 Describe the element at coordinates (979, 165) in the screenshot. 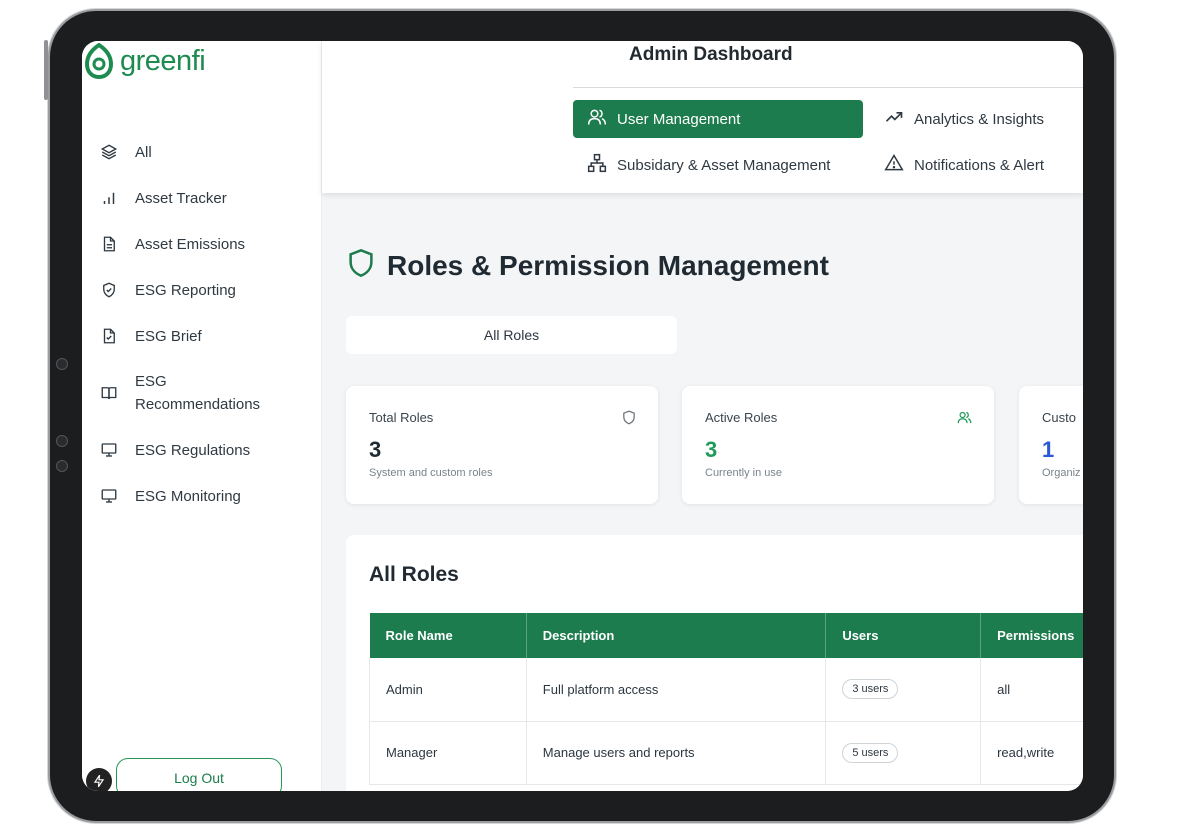

I see `tab-label: Notifications & Alert` at that location.